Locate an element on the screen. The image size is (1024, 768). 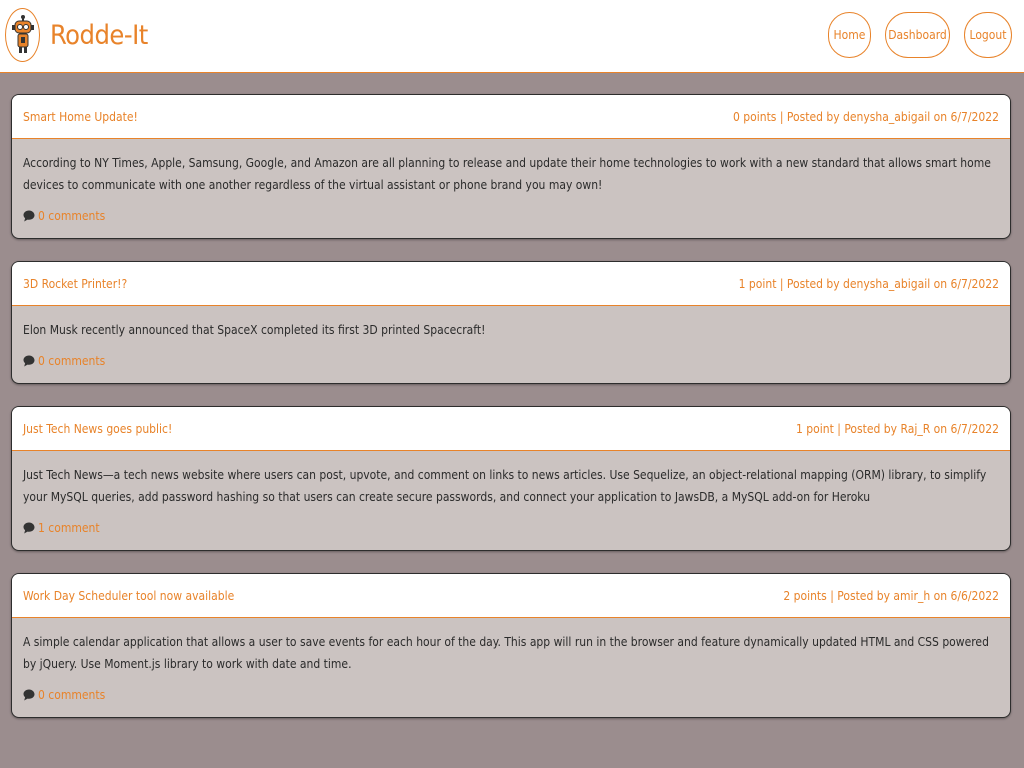
robot-icon is located at coordinates (22, 35).